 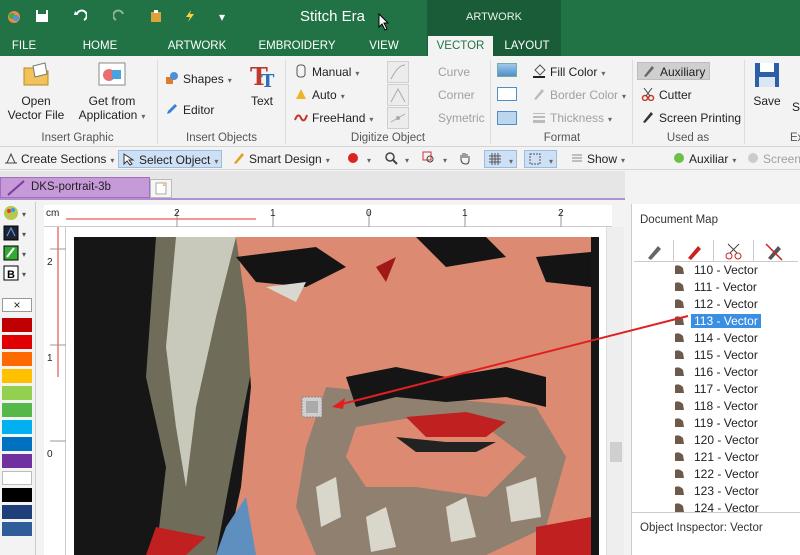 I want to click on open-vector-file-button: Open Vector File, so click(x=36, y=91).